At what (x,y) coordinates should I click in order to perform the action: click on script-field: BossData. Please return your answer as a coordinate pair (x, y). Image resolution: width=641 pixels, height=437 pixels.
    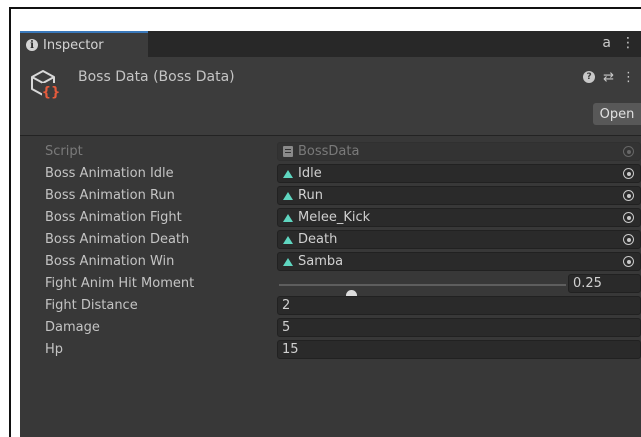
    Looking at the image, I should click on (459, 151).